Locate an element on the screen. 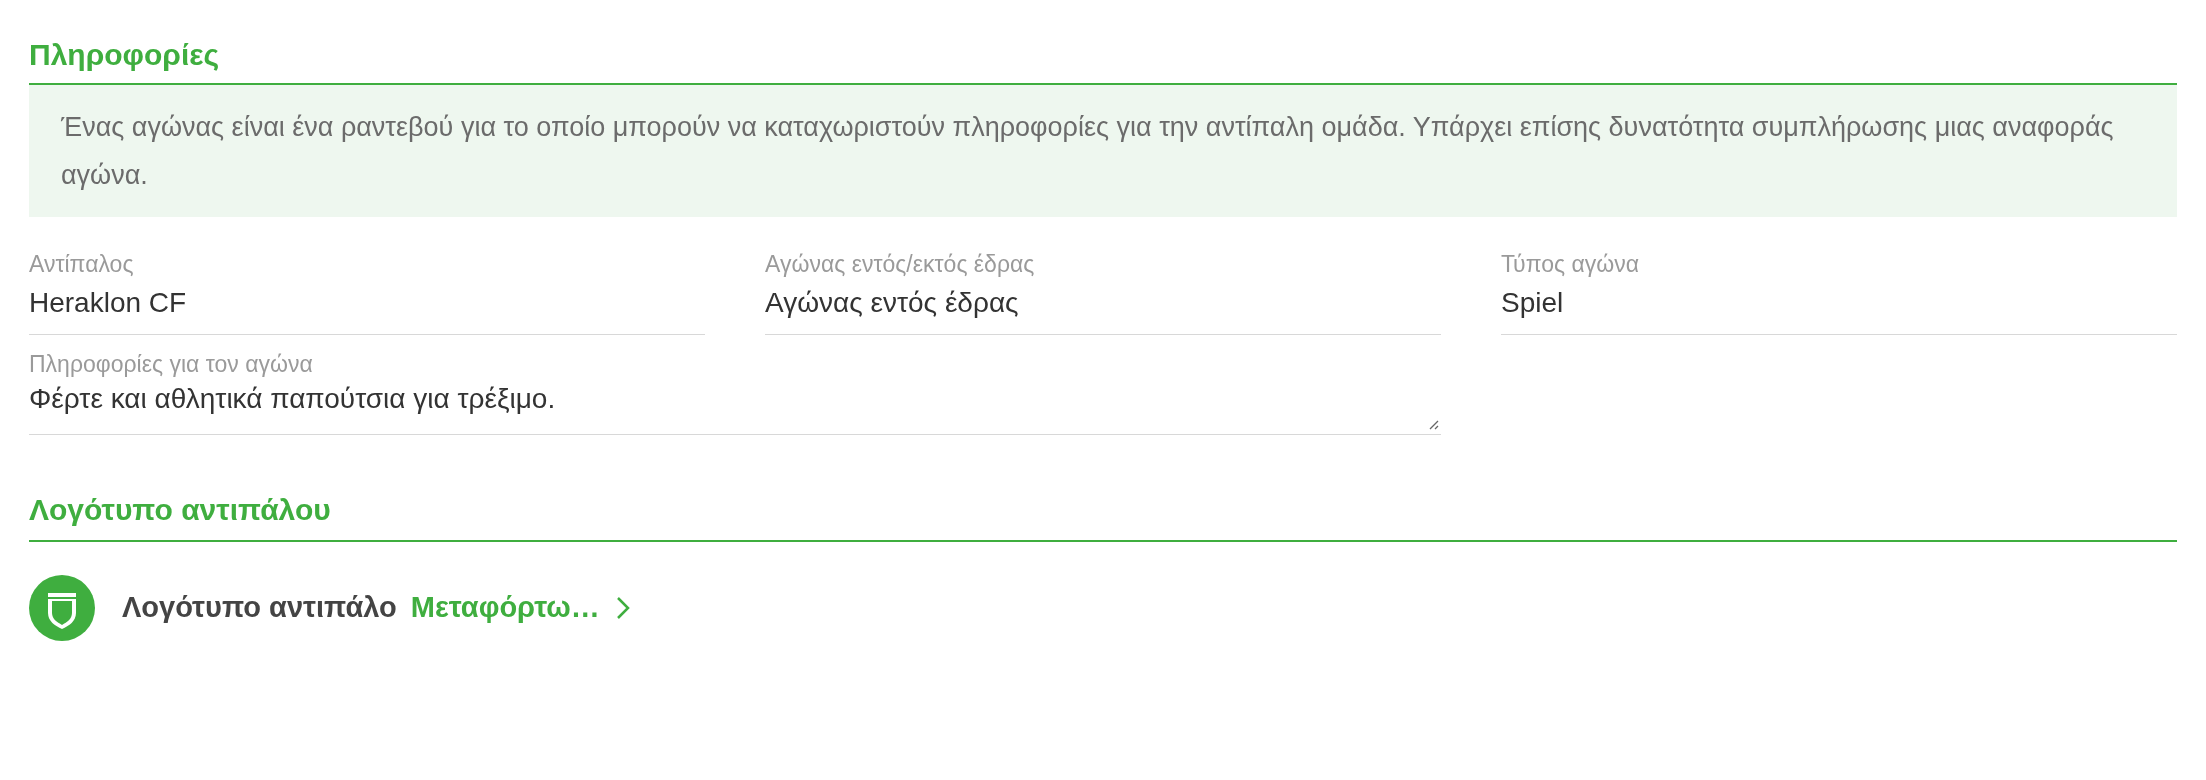  chevron-right-icon is located at coordinates (622, 608).